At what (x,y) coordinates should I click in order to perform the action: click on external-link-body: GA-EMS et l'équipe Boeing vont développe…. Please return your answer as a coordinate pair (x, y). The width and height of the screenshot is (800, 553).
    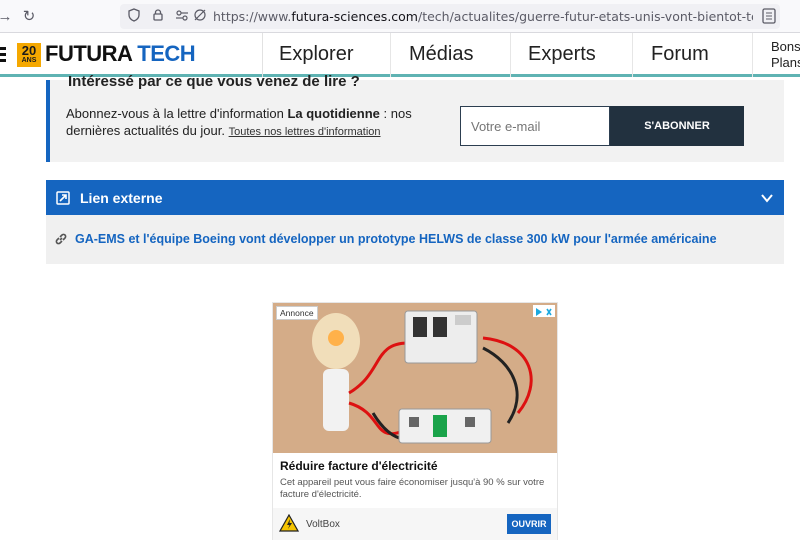
    Looking at the image, I should click on (415, 239).